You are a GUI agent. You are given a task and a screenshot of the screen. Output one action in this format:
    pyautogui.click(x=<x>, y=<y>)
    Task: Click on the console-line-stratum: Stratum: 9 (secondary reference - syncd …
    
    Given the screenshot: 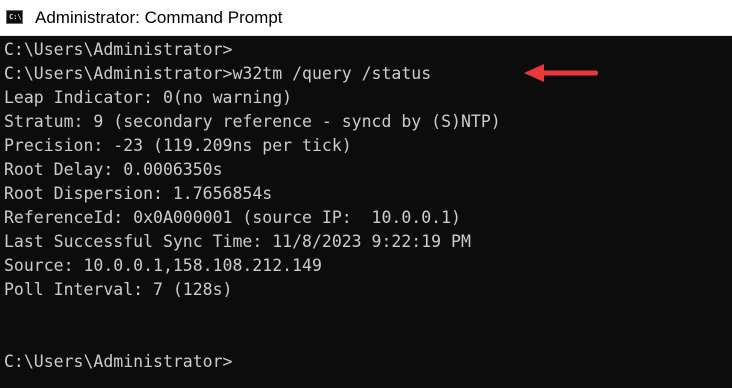 What is the action you would take?
    pyautogui.click(x=252, y=121)
    